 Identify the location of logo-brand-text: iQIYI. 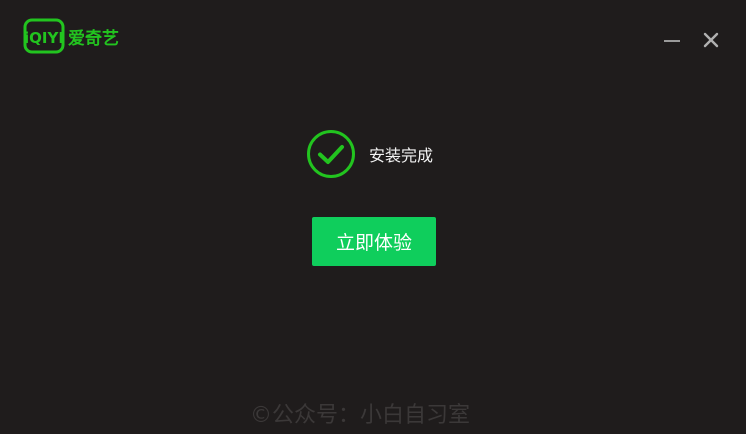
(44, 38).